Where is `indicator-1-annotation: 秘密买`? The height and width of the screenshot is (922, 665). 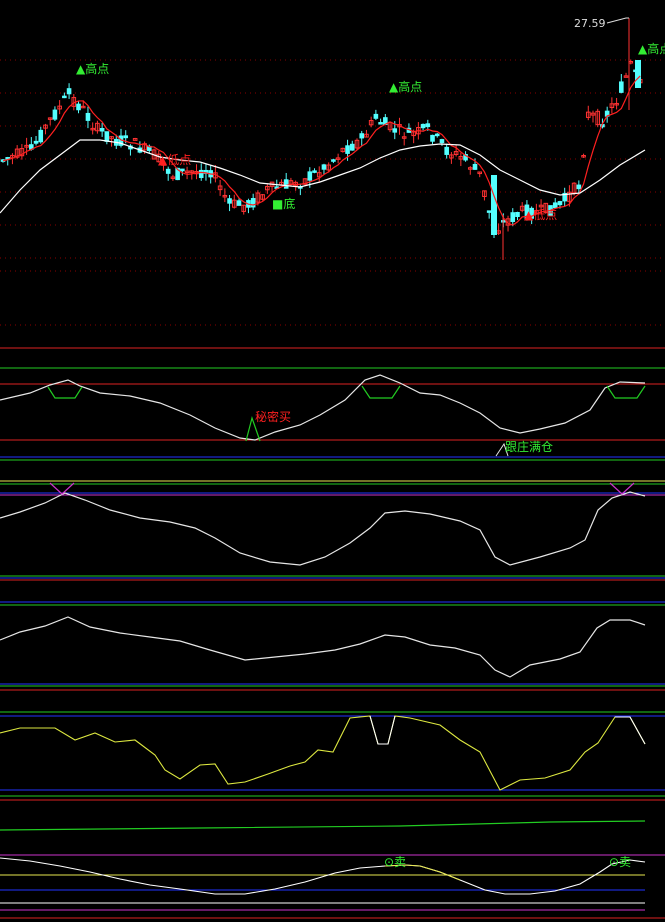
indicator-1-annotation: 秘密买 is located at coordinates (273, 416).